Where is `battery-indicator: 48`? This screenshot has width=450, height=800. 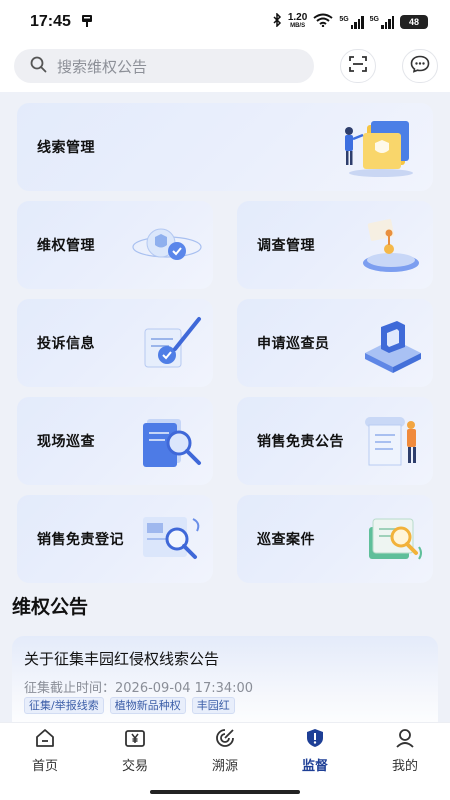
battery-indicator: 48 is located at coordinates (414, 22).